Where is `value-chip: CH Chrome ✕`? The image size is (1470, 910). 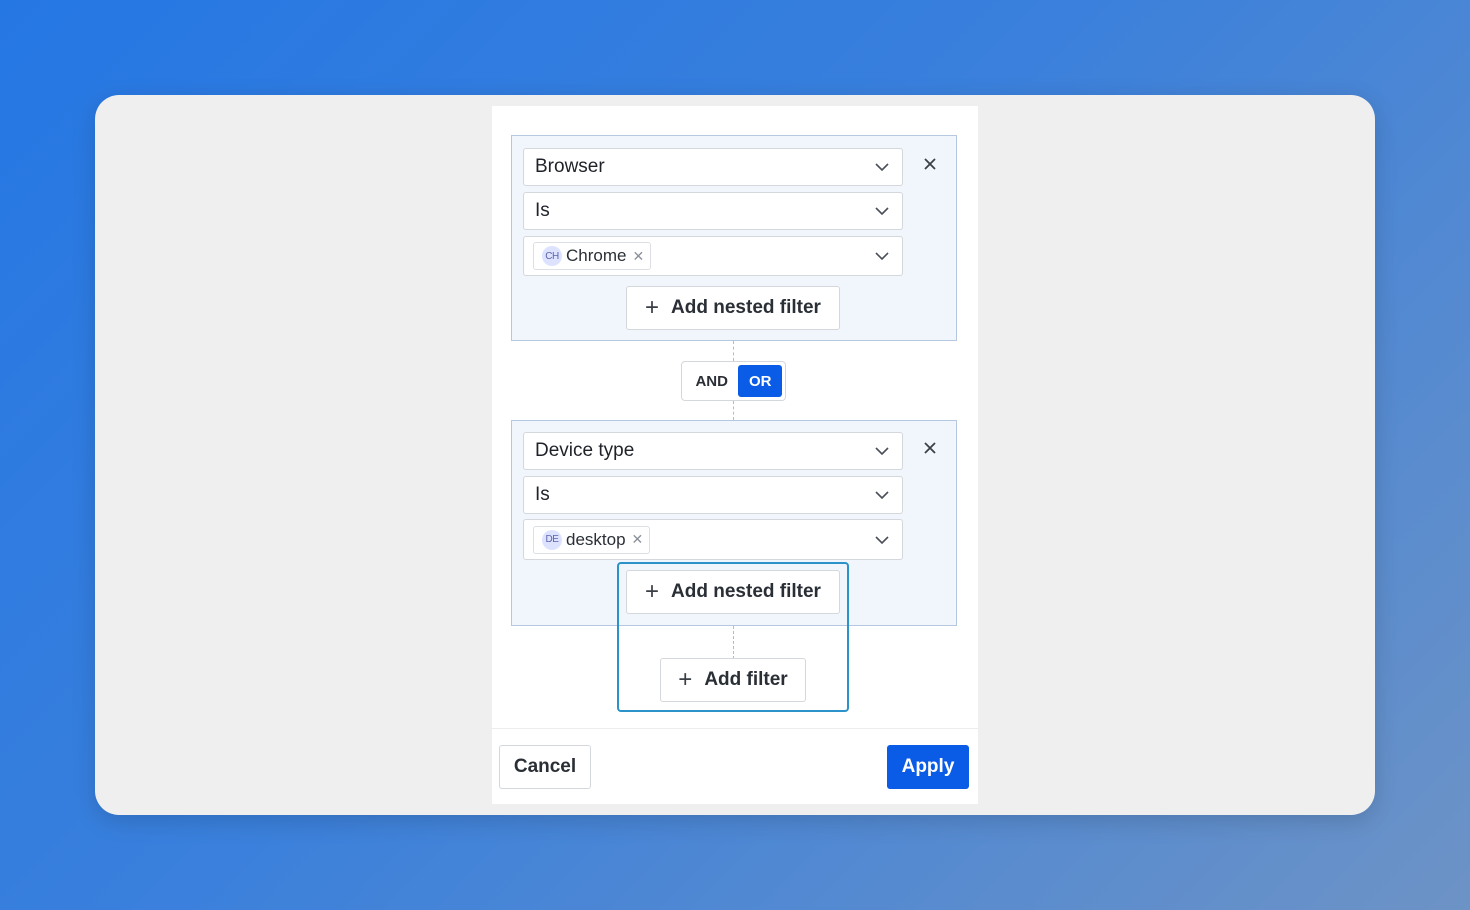 value-chip: CH Chrome ✕ is located at coordinates (592, 256).